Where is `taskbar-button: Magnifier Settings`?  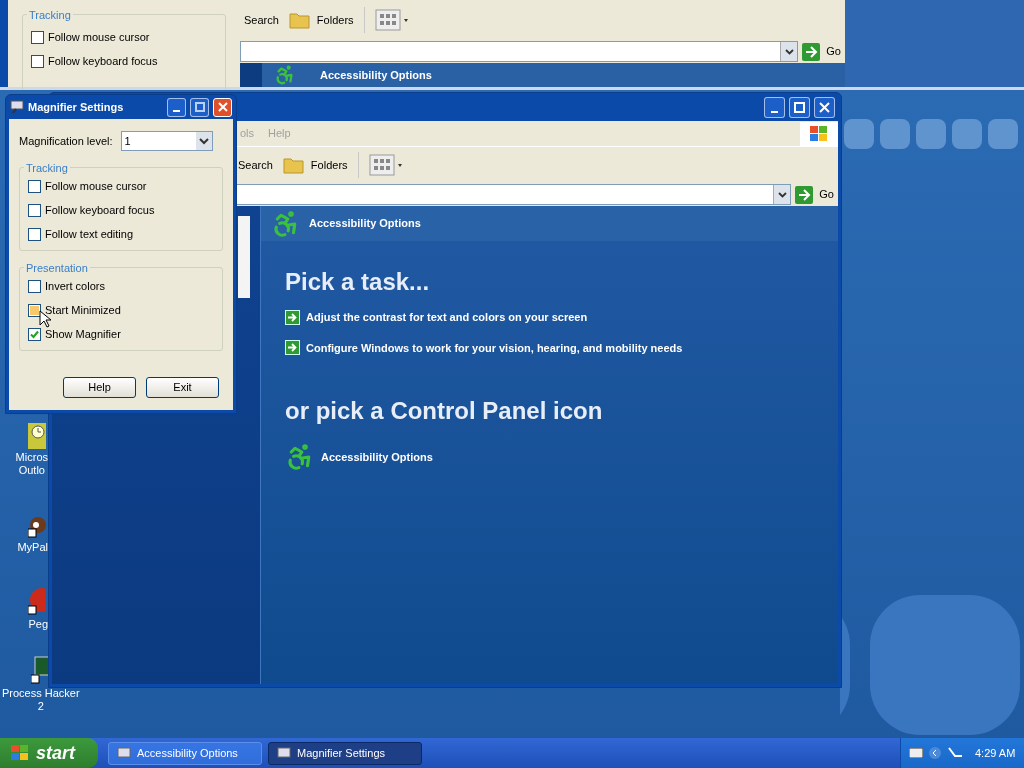
taskbar-button: Magnifier Settings is located at coordinates (345, 753).